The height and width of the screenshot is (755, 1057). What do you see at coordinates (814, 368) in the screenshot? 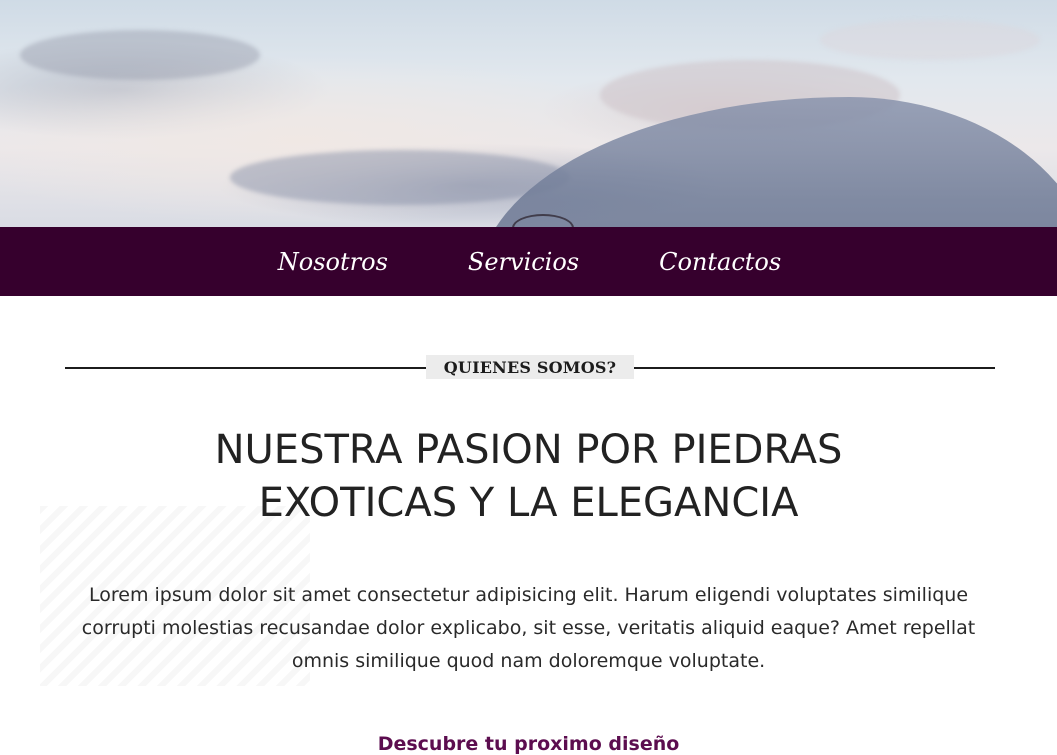
I see `divider-line-right` at bounding box center [814, 368].